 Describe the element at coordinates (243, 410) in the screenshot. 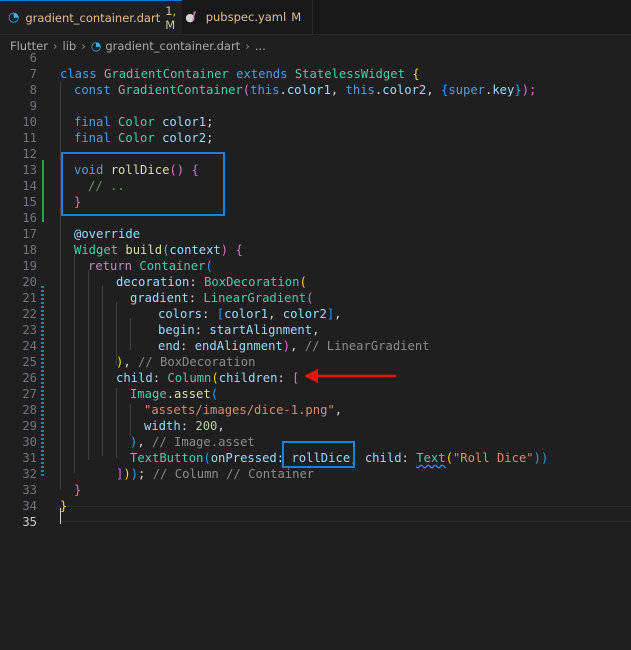

I see `code-line-28: "assets/images/dice-1.png",` at that location.